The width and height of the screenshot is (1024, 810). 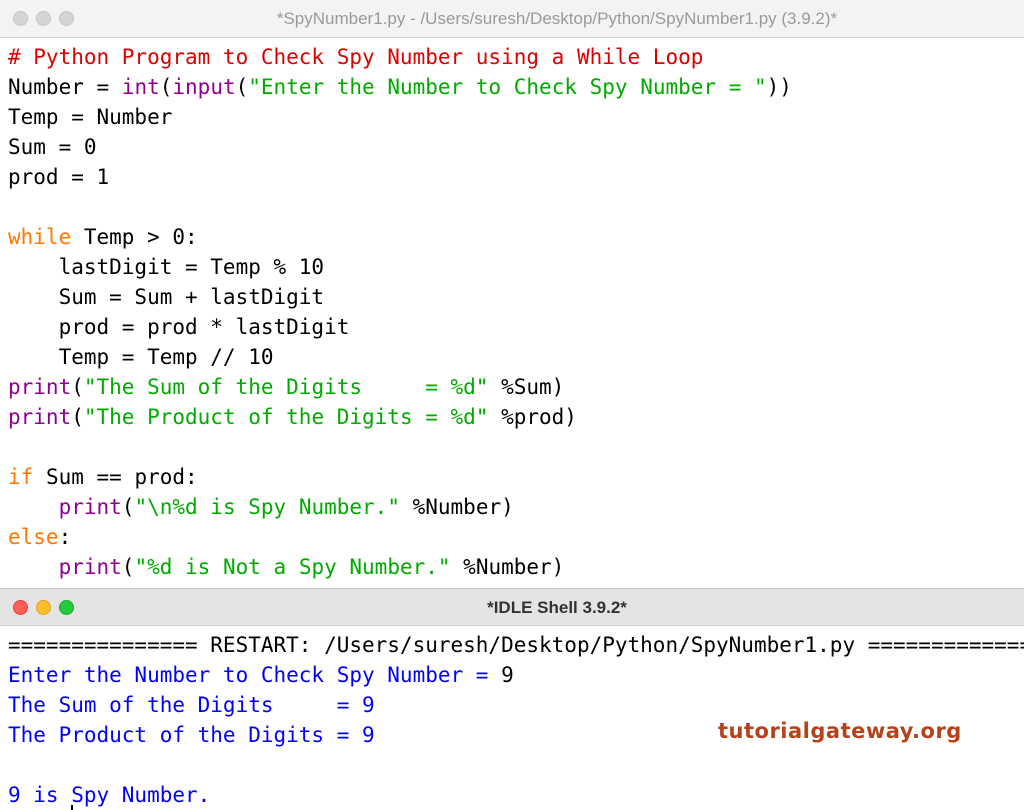 What do you see at coordinates (507, 675) in the screenshot?
I see `code-token: 9` at bounding box center [507, 675].